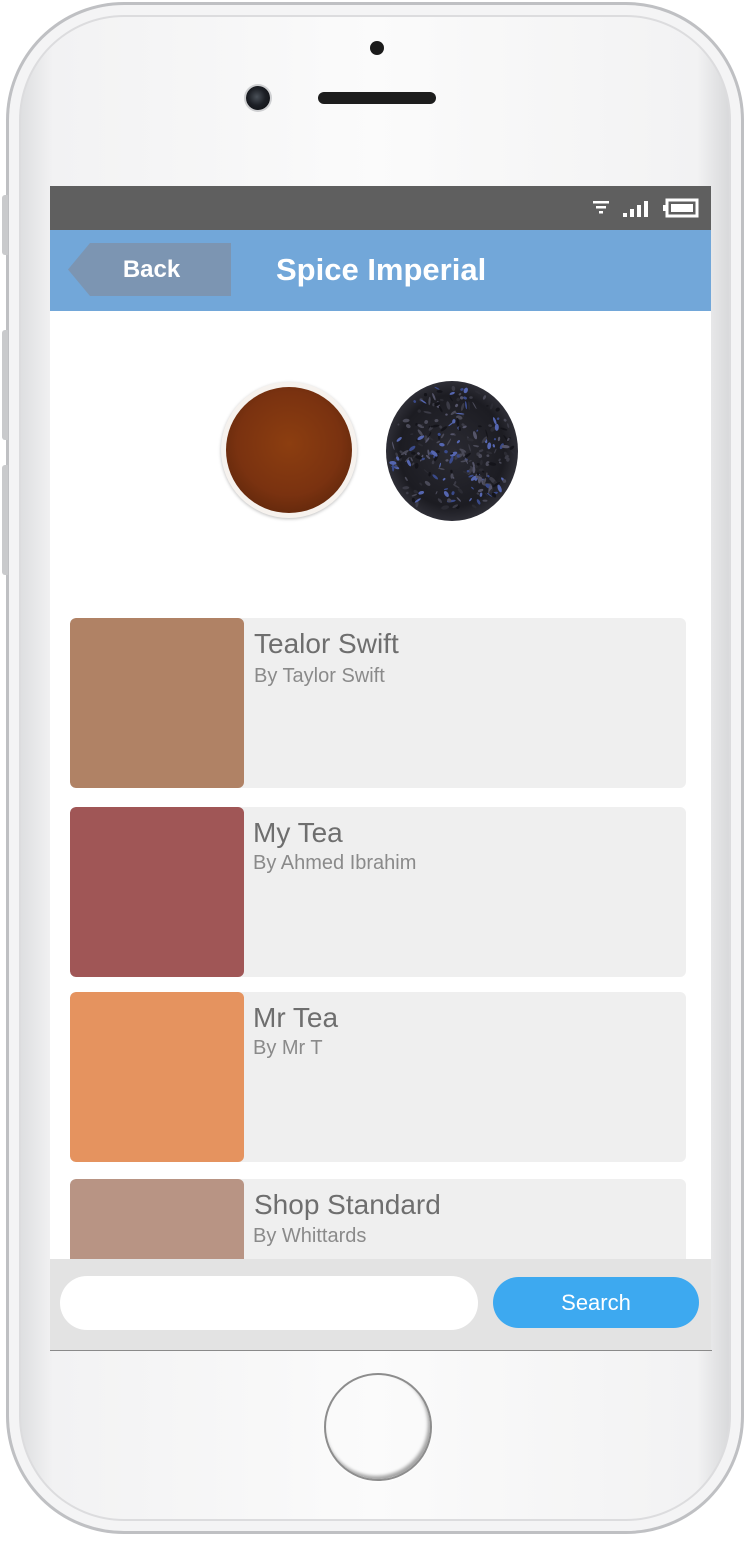 The width and height of the screenshot is (750, 1541). I want to click on home-button, so click(378, 1427).